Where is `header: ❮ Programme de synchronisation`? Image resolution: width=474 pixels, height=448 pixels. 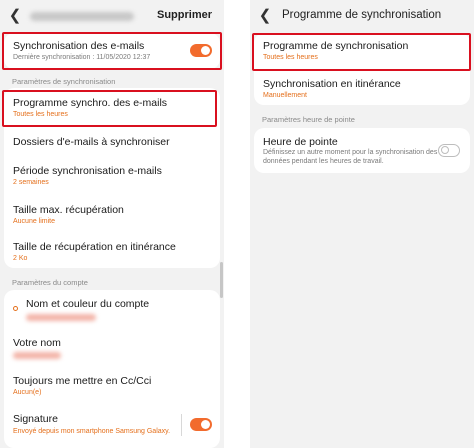 header: ❮ Programme de synchronisation is located at coordinates (362, 16).